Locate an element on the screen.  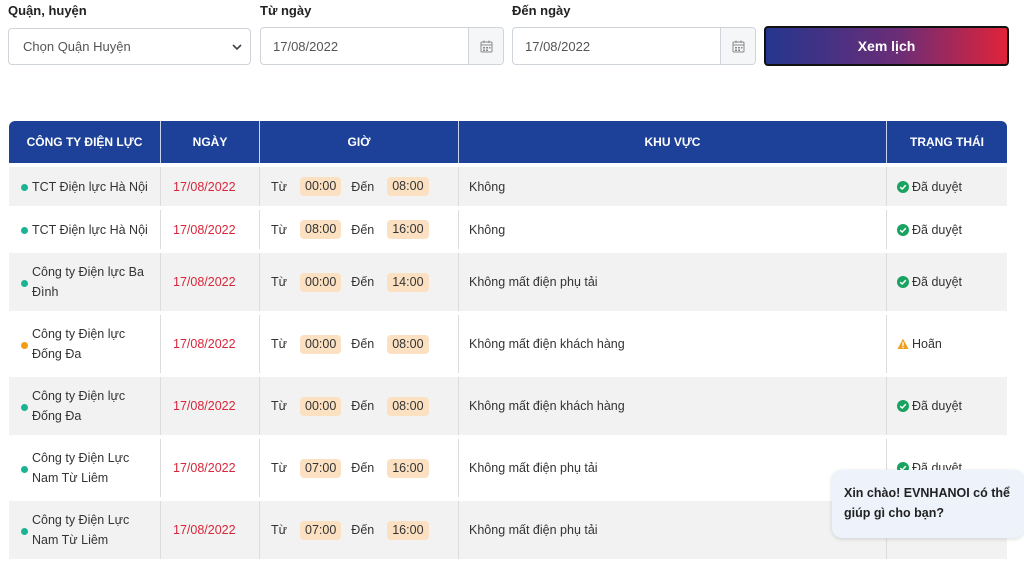
from-date-calendar-button is located at coordinates (485, 46).